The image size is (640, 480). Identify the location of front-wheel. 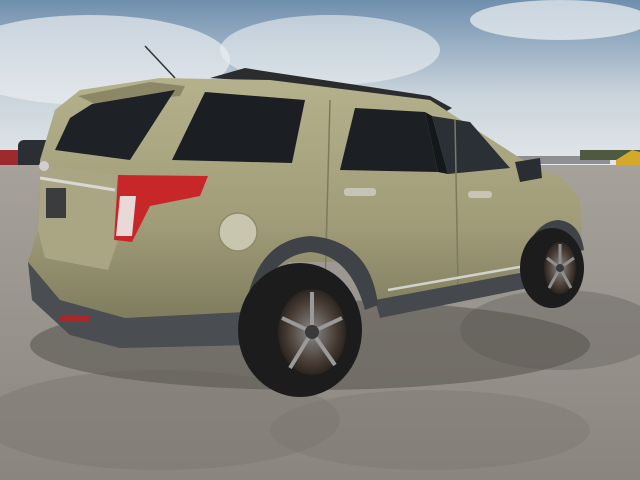
(552, 268).